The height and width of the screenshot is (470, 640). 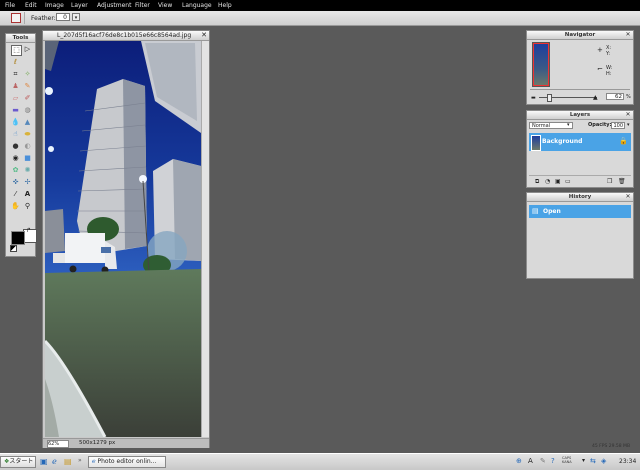 I want to click on layer-mask-icon: ▣, so click(x=558, y=181).